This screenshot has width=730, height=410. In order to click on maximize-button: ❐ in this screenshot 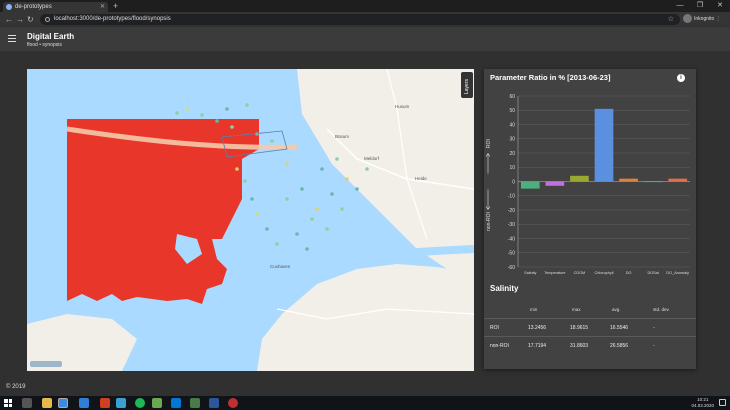, I will do `click(700, 6)`.